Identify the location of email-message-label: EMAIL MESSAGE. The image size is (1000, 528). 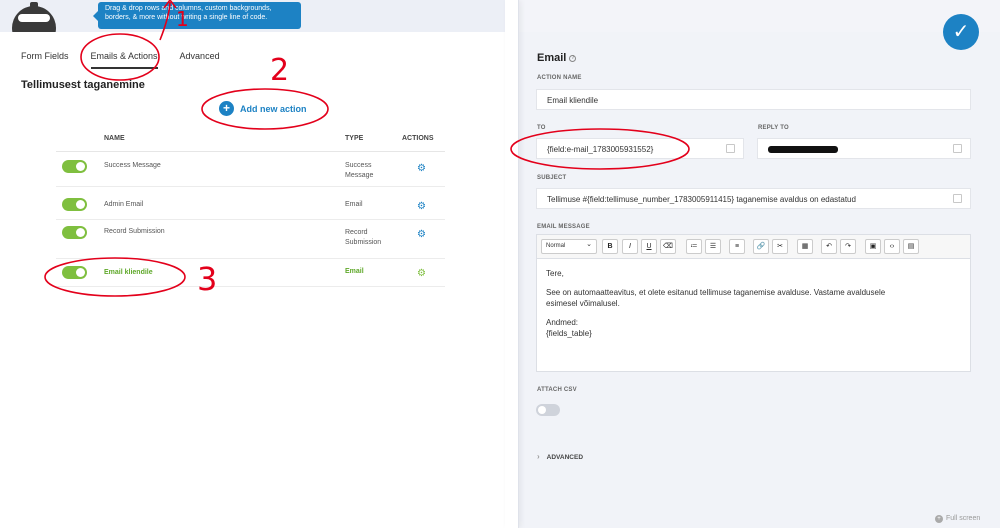
(563, 227).